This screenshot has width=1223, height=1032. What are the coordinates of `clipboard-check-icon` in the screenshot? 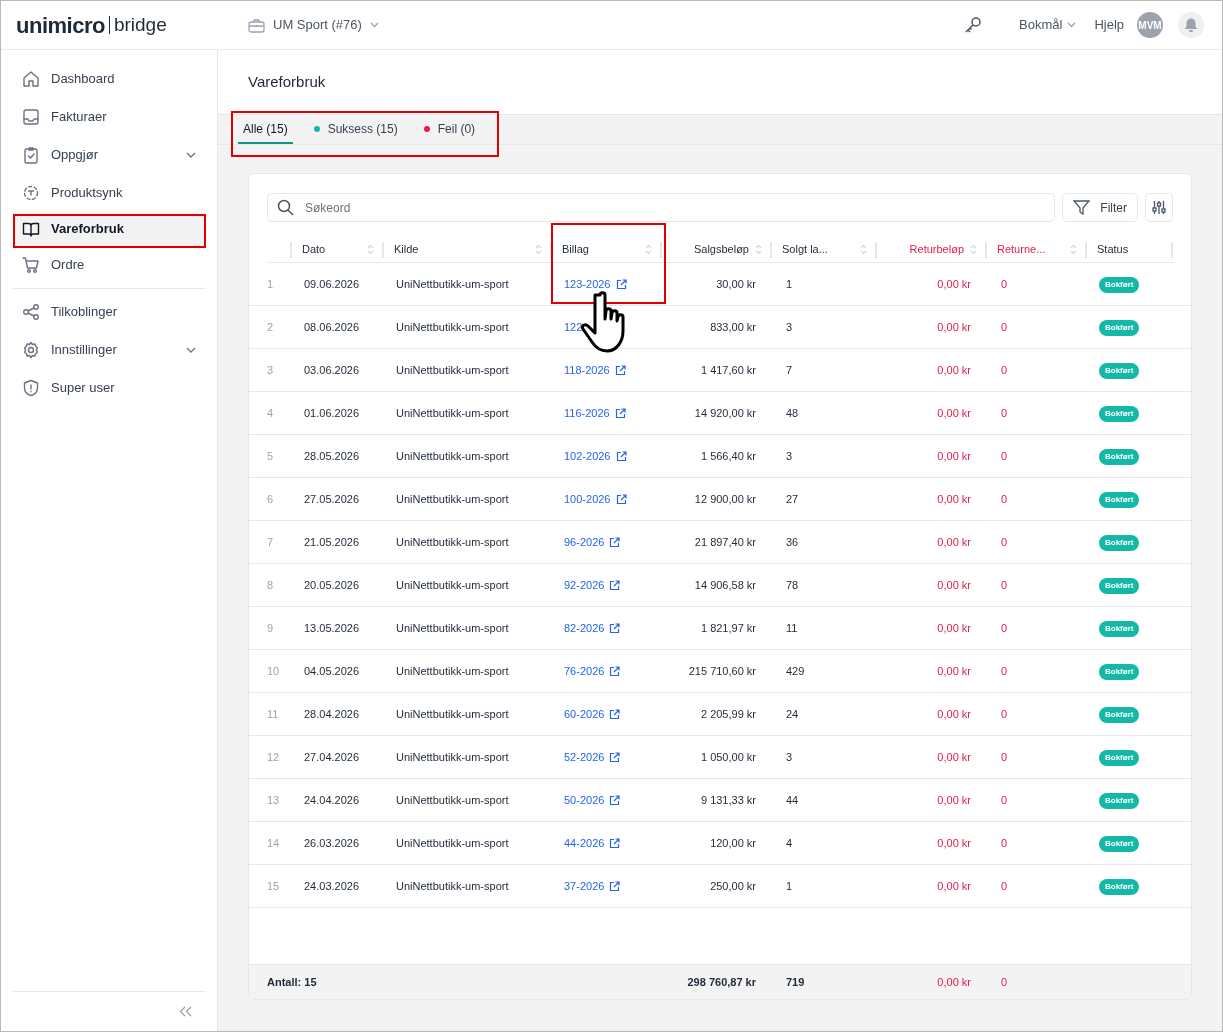 It's located at (31, 155).